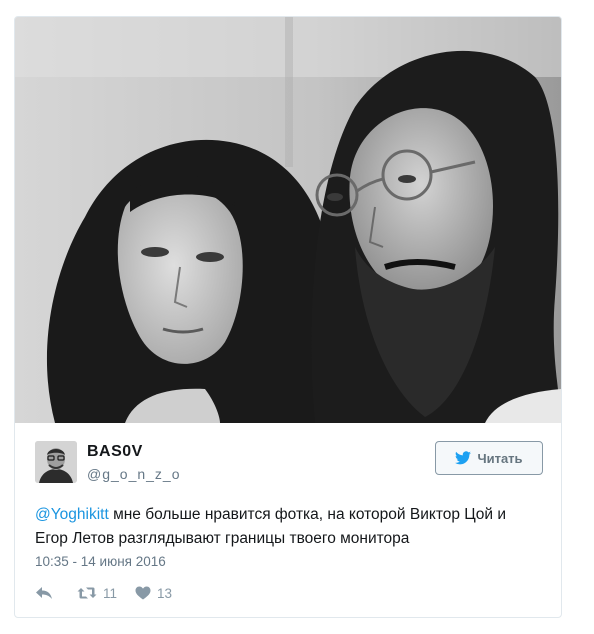  I want to click on mention-link: @Yoghikitt, so click(72, 514).